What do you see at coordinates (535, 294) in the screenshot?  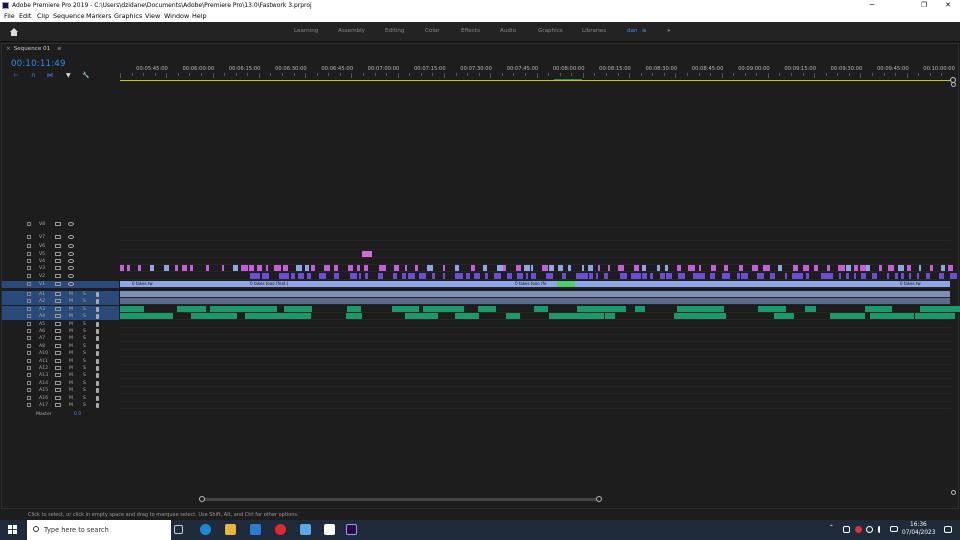 I see `audio-lane-a1` at bounding box center [535, 294].